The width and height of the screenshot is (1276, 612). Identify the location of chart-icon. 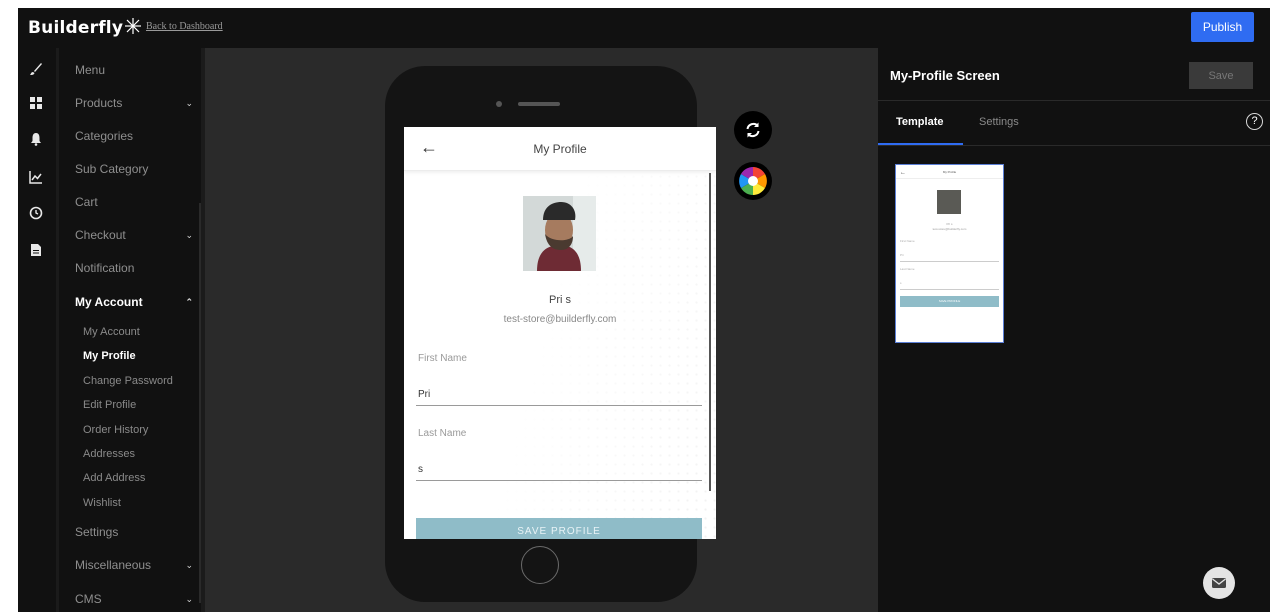
(36, 177).